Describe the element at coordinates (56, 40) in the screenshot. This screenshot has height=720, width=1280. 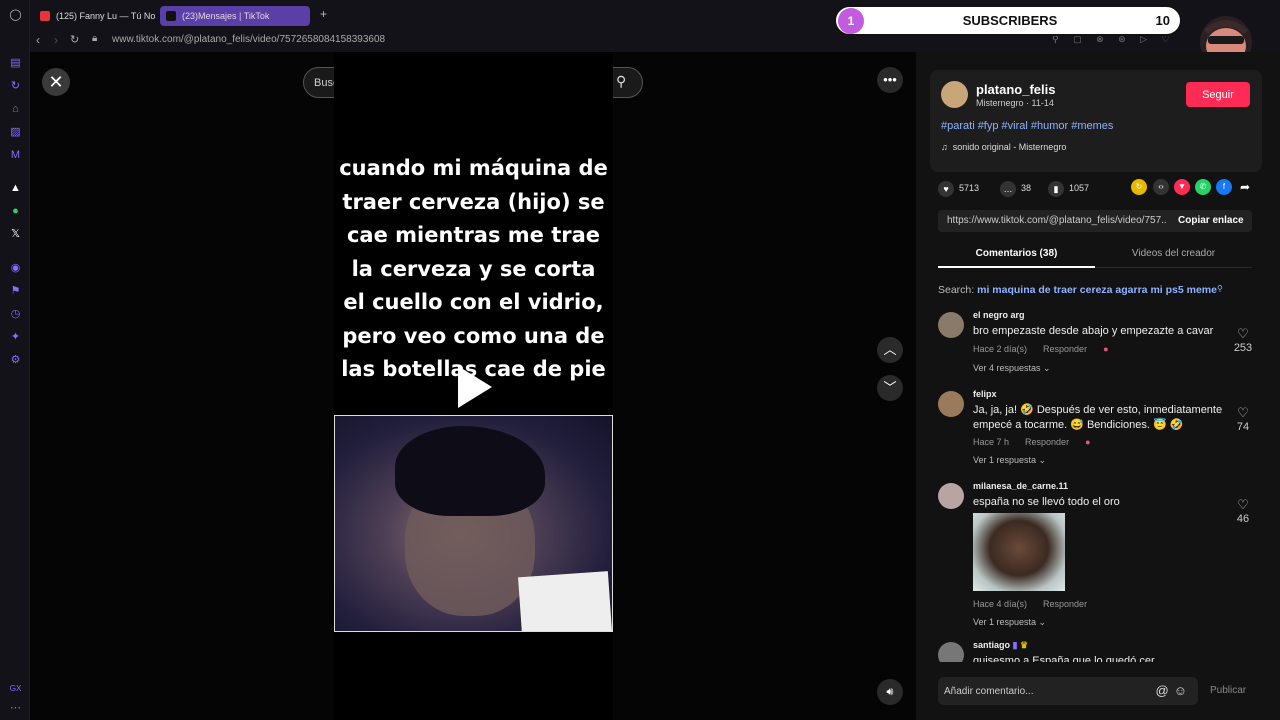
I see `forward-icon: ›` at that location.